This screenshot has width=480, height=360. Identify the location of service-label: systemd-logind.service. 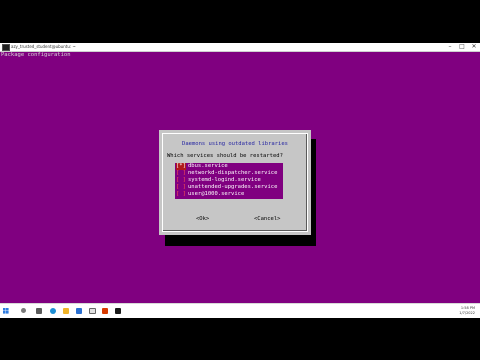
(224, 180).